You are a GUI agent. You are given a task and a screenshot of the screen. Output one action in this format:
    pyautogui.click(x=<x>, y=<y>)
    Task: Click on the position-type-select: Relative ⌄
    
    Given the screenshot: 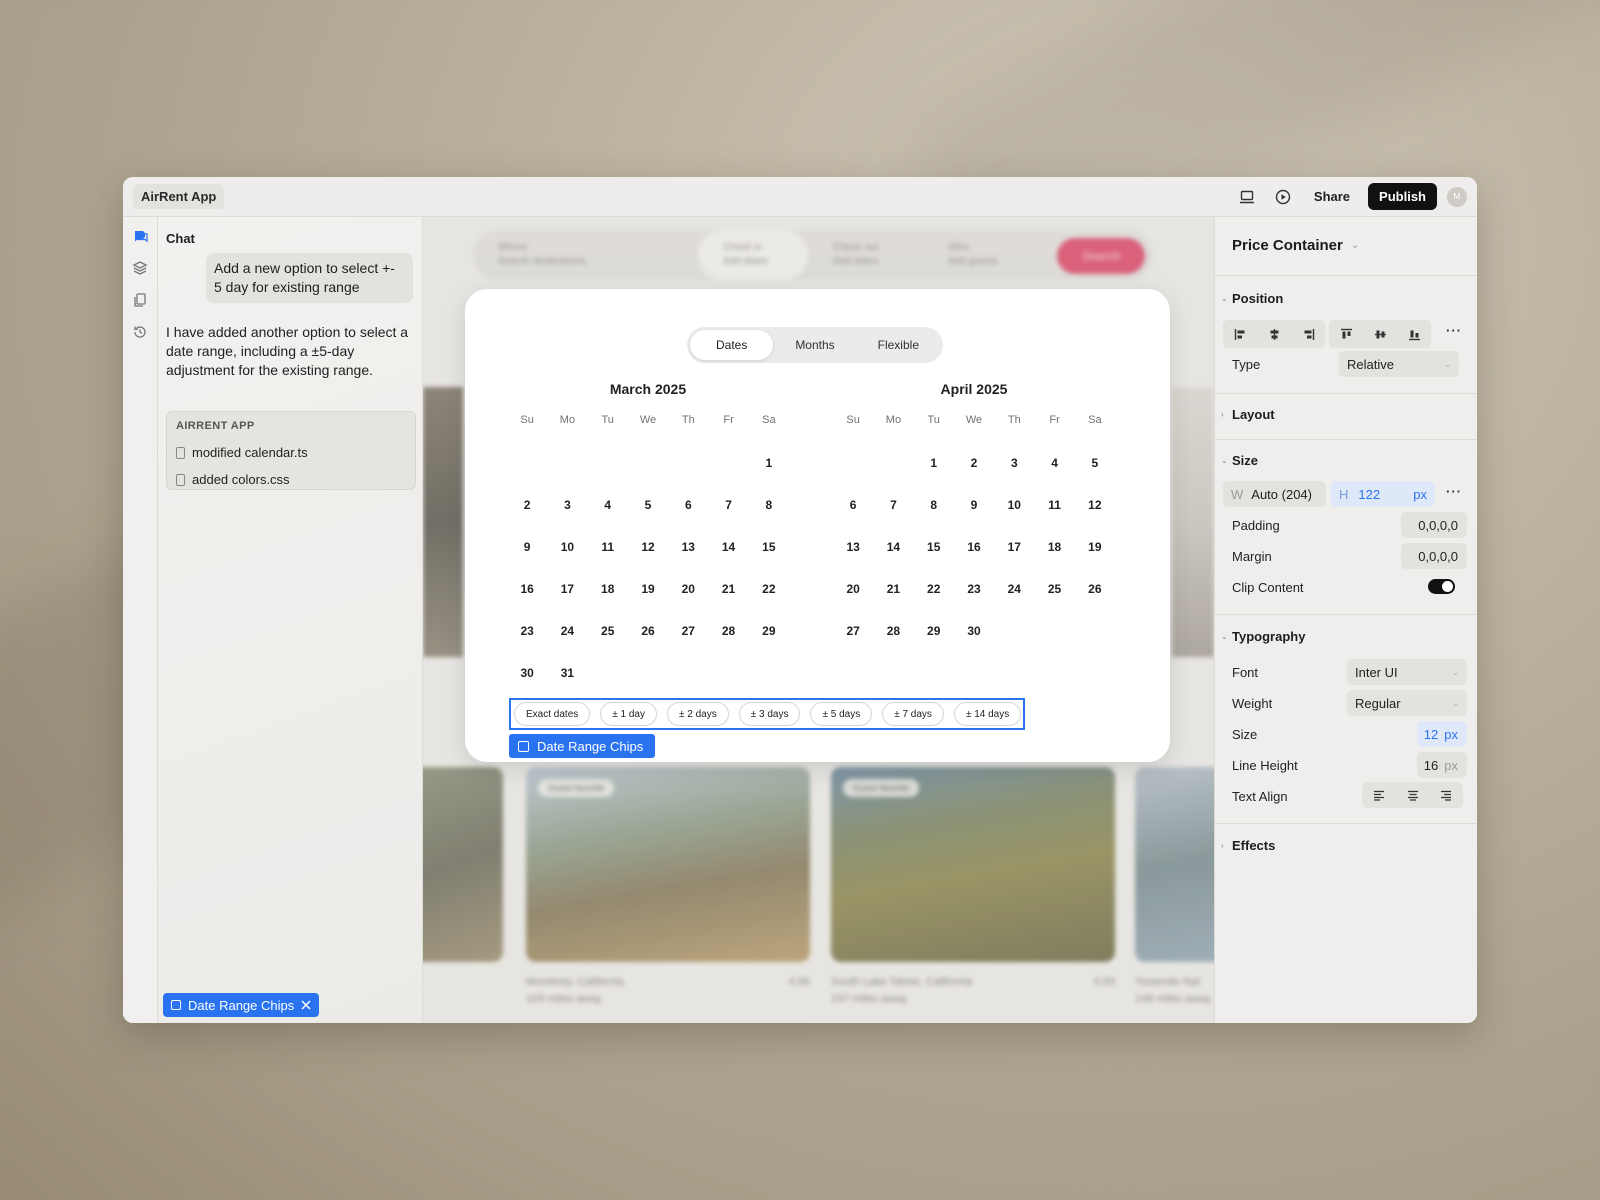 What is the action you would take?
    pyautogui.click(x=1399, y=364)
    